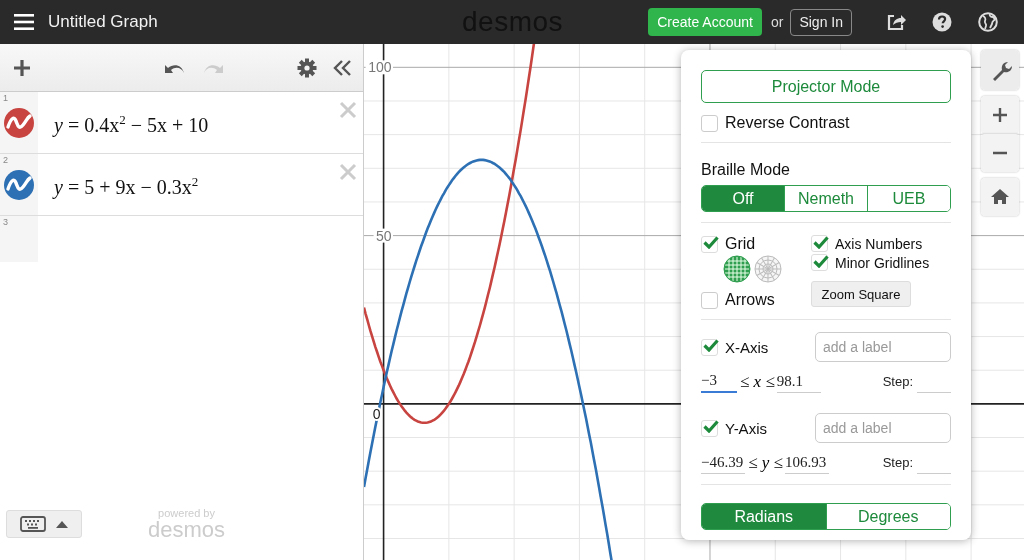 This screenshot has height=560, width=1024. I want to click on checkbox-label: Minor Gridlines, so click(882, 262).